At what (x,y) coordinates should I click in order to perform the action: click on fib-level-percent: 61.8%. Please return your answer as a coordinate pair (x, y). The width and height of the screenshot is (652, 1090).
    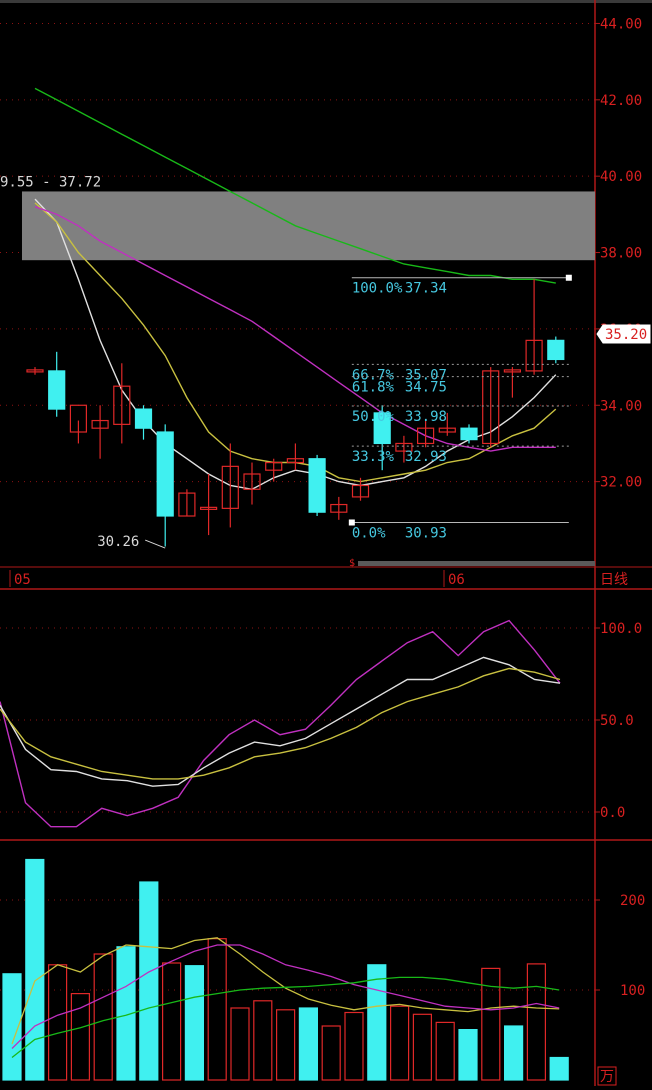
    Looking at the image, I should click on (373, 388).